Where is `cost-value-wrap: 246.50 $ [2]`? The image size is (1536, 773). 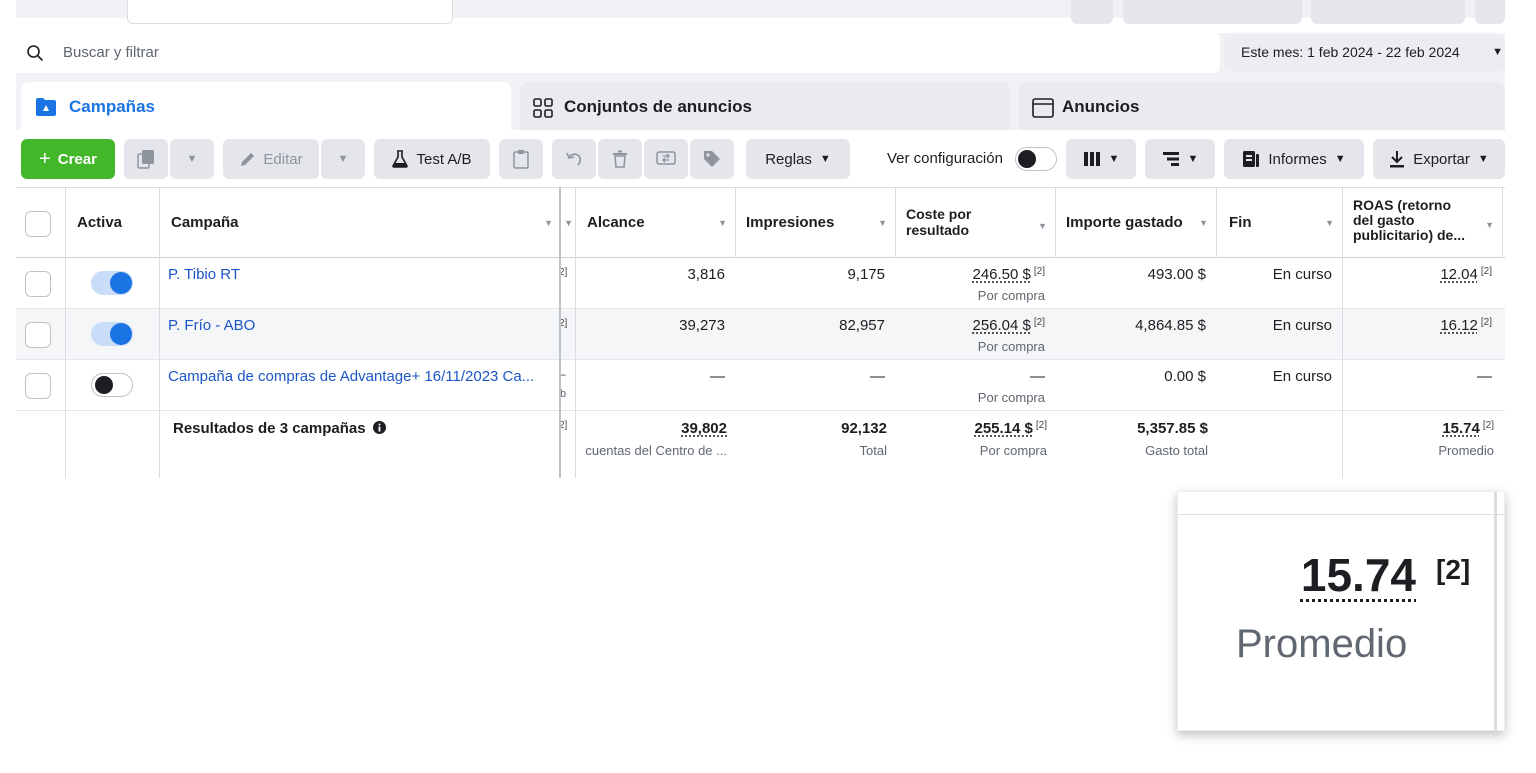
cost-value-wrap: 246.50 $ [2] is located at coordinates (1008, 274).